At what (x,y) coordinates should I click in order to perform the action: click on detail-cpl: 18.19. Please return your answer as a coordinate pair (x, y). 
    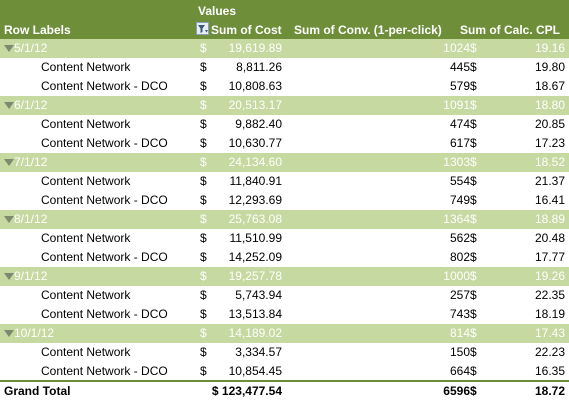
    Looking at the image, I should click on (549, 314).